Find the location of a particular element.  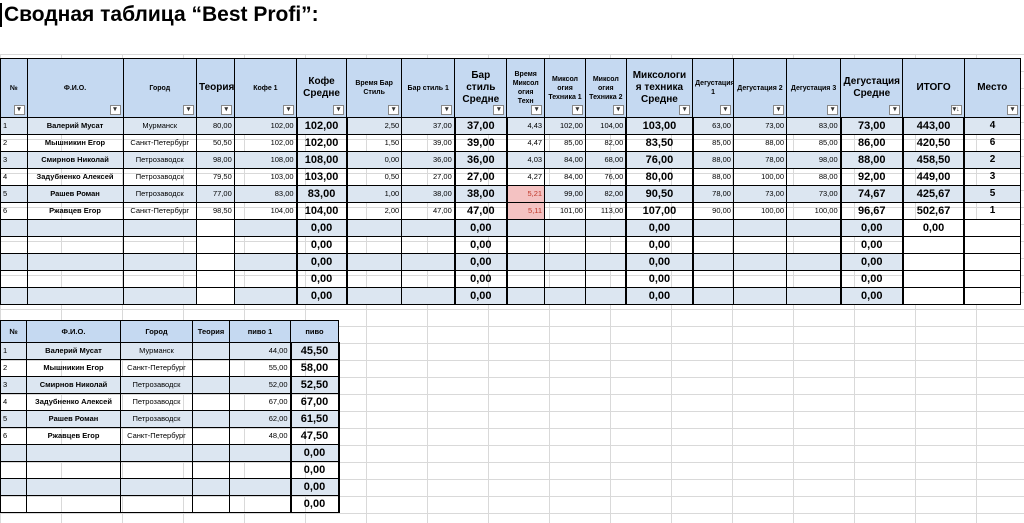

cell-beer: 0,00 is located at coordinates (314, 453).